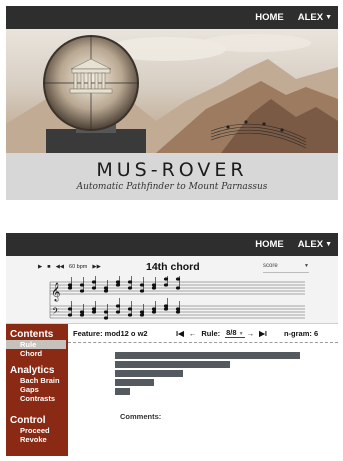 Image resolution: width=343 pixels, height=461 pixels. Describe the element at coordinates (37, 439) in the screenshot. I see `sidebar-item-revoke: Revoke` at that location.